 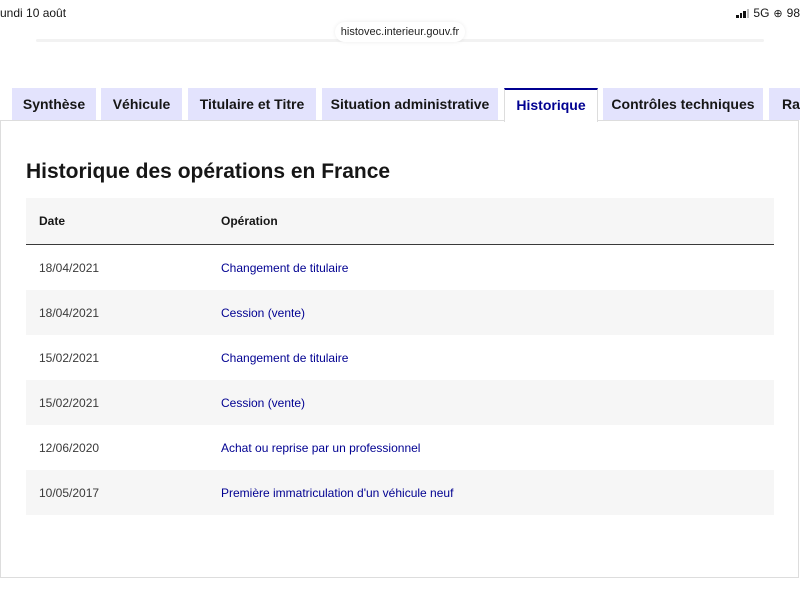 I want to click on table-row: 15/02/2021 Changement de titulaire, so click(x=400, y=357).